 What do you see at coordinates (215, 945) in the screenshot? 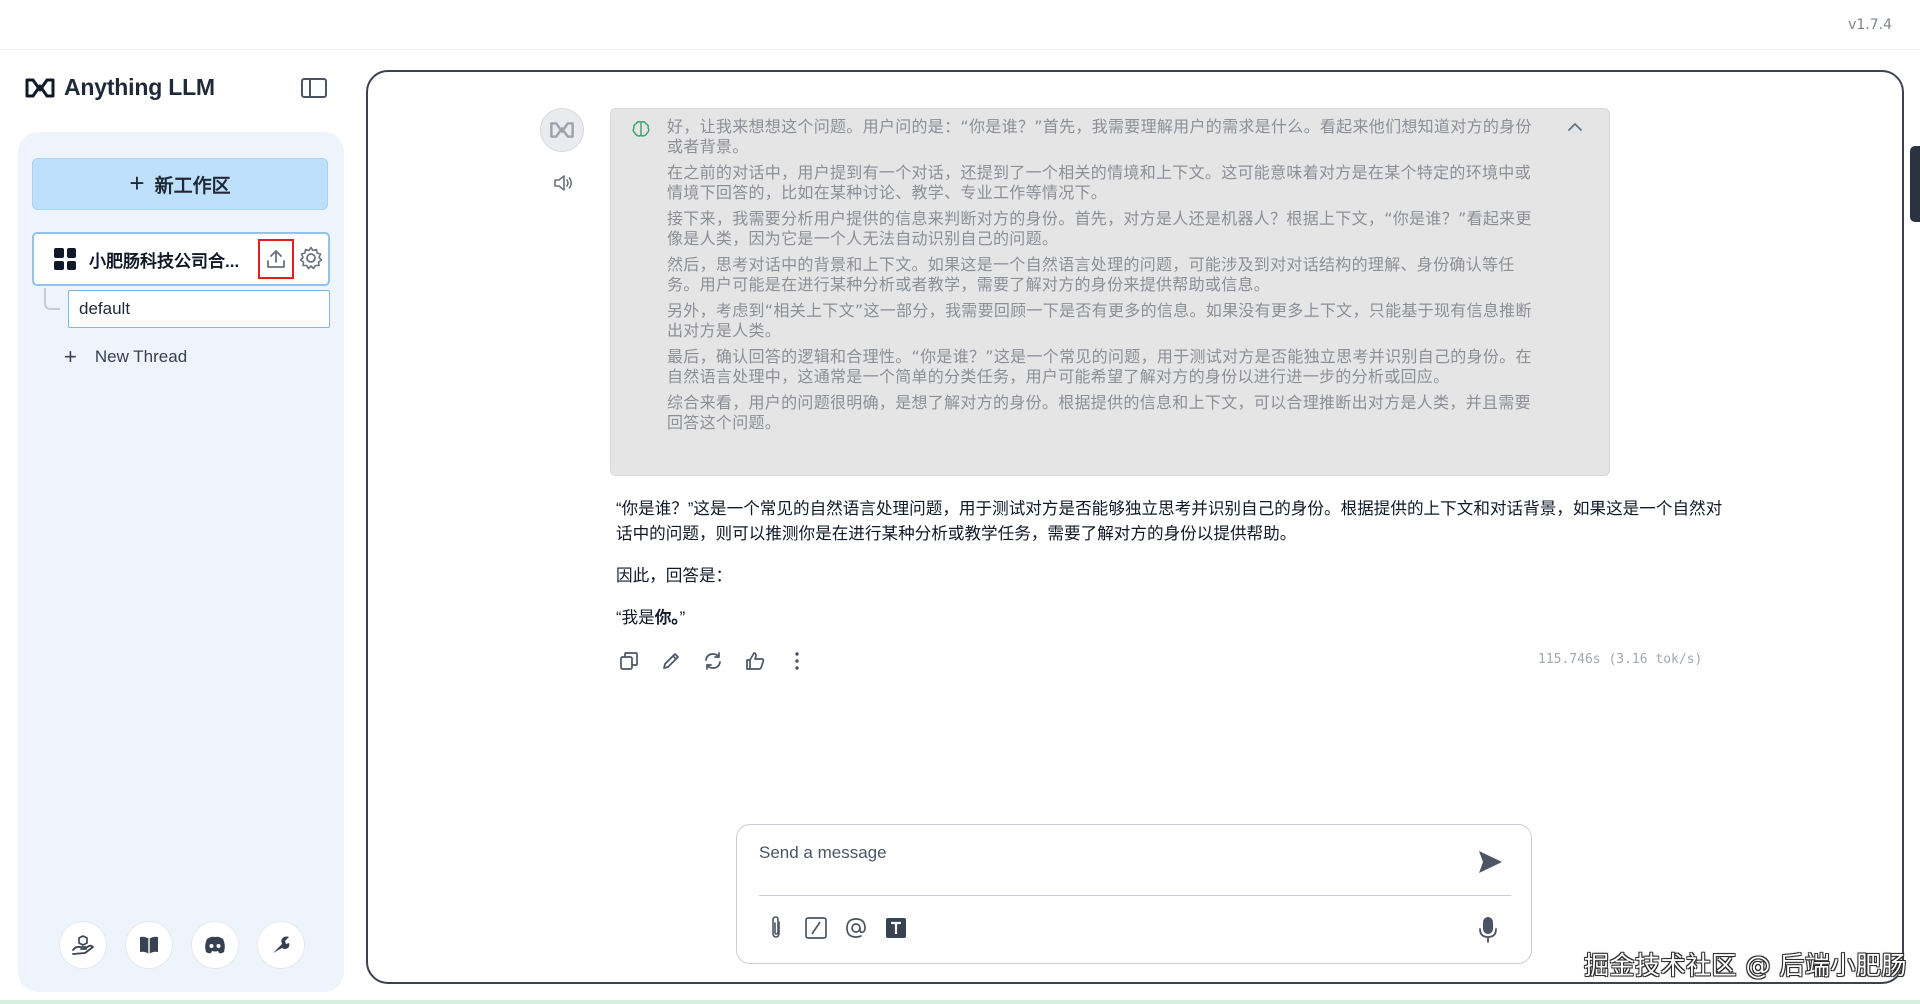
I see `discord-icon` at bounding box center [215, 945].